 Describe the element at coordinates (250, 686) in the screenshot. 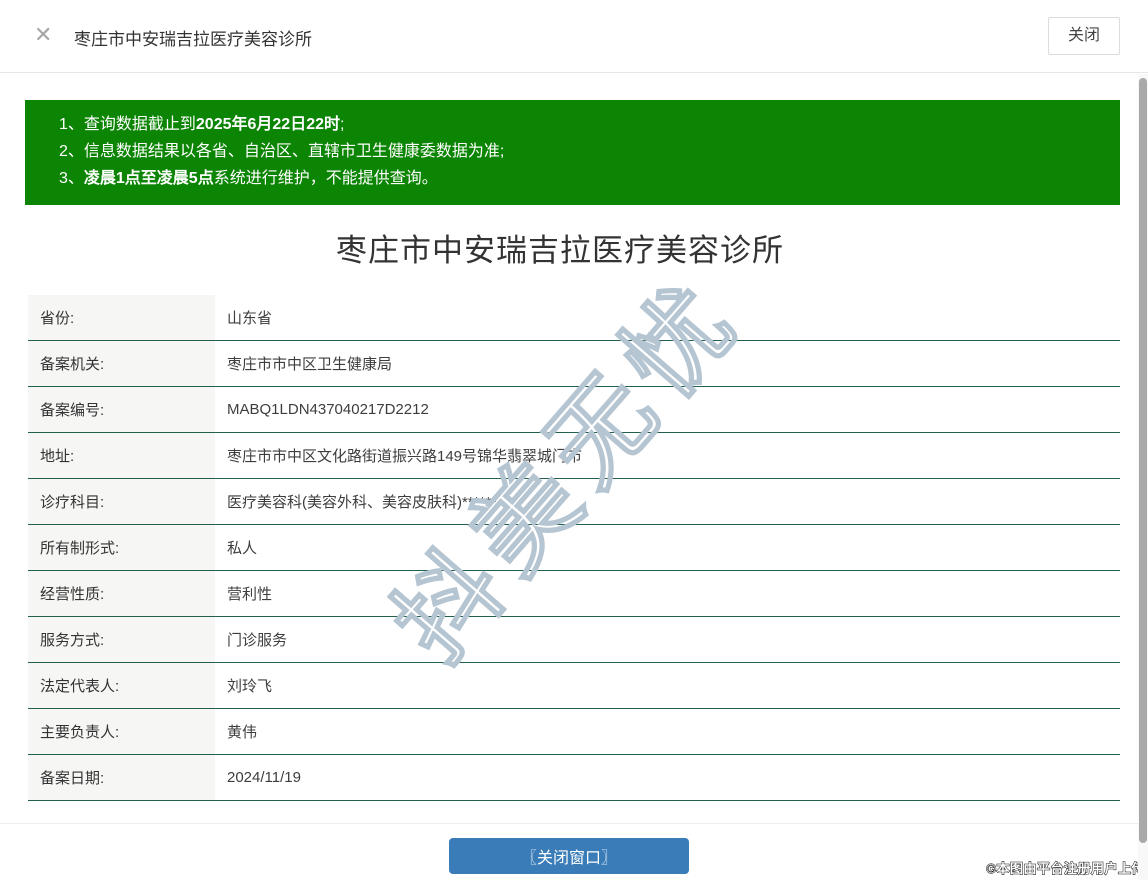

I see `field-value: 刘玲飞` at that location.